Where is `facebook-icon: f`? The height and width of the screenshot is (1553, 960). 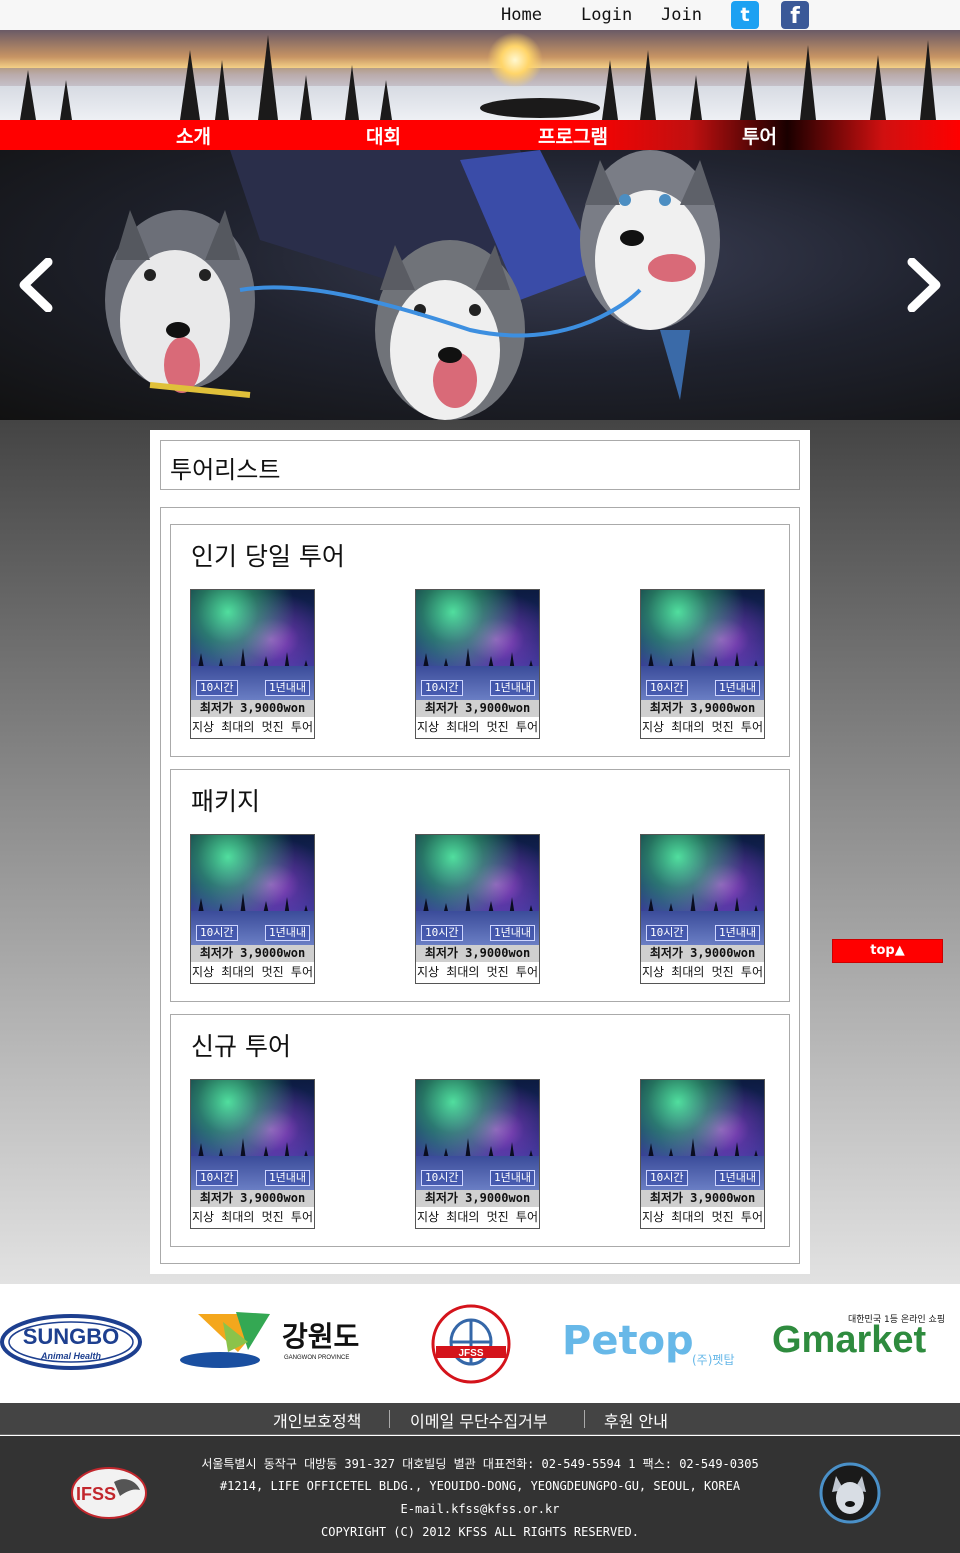 facebook-icon: f is located at coordinates (795, 15).